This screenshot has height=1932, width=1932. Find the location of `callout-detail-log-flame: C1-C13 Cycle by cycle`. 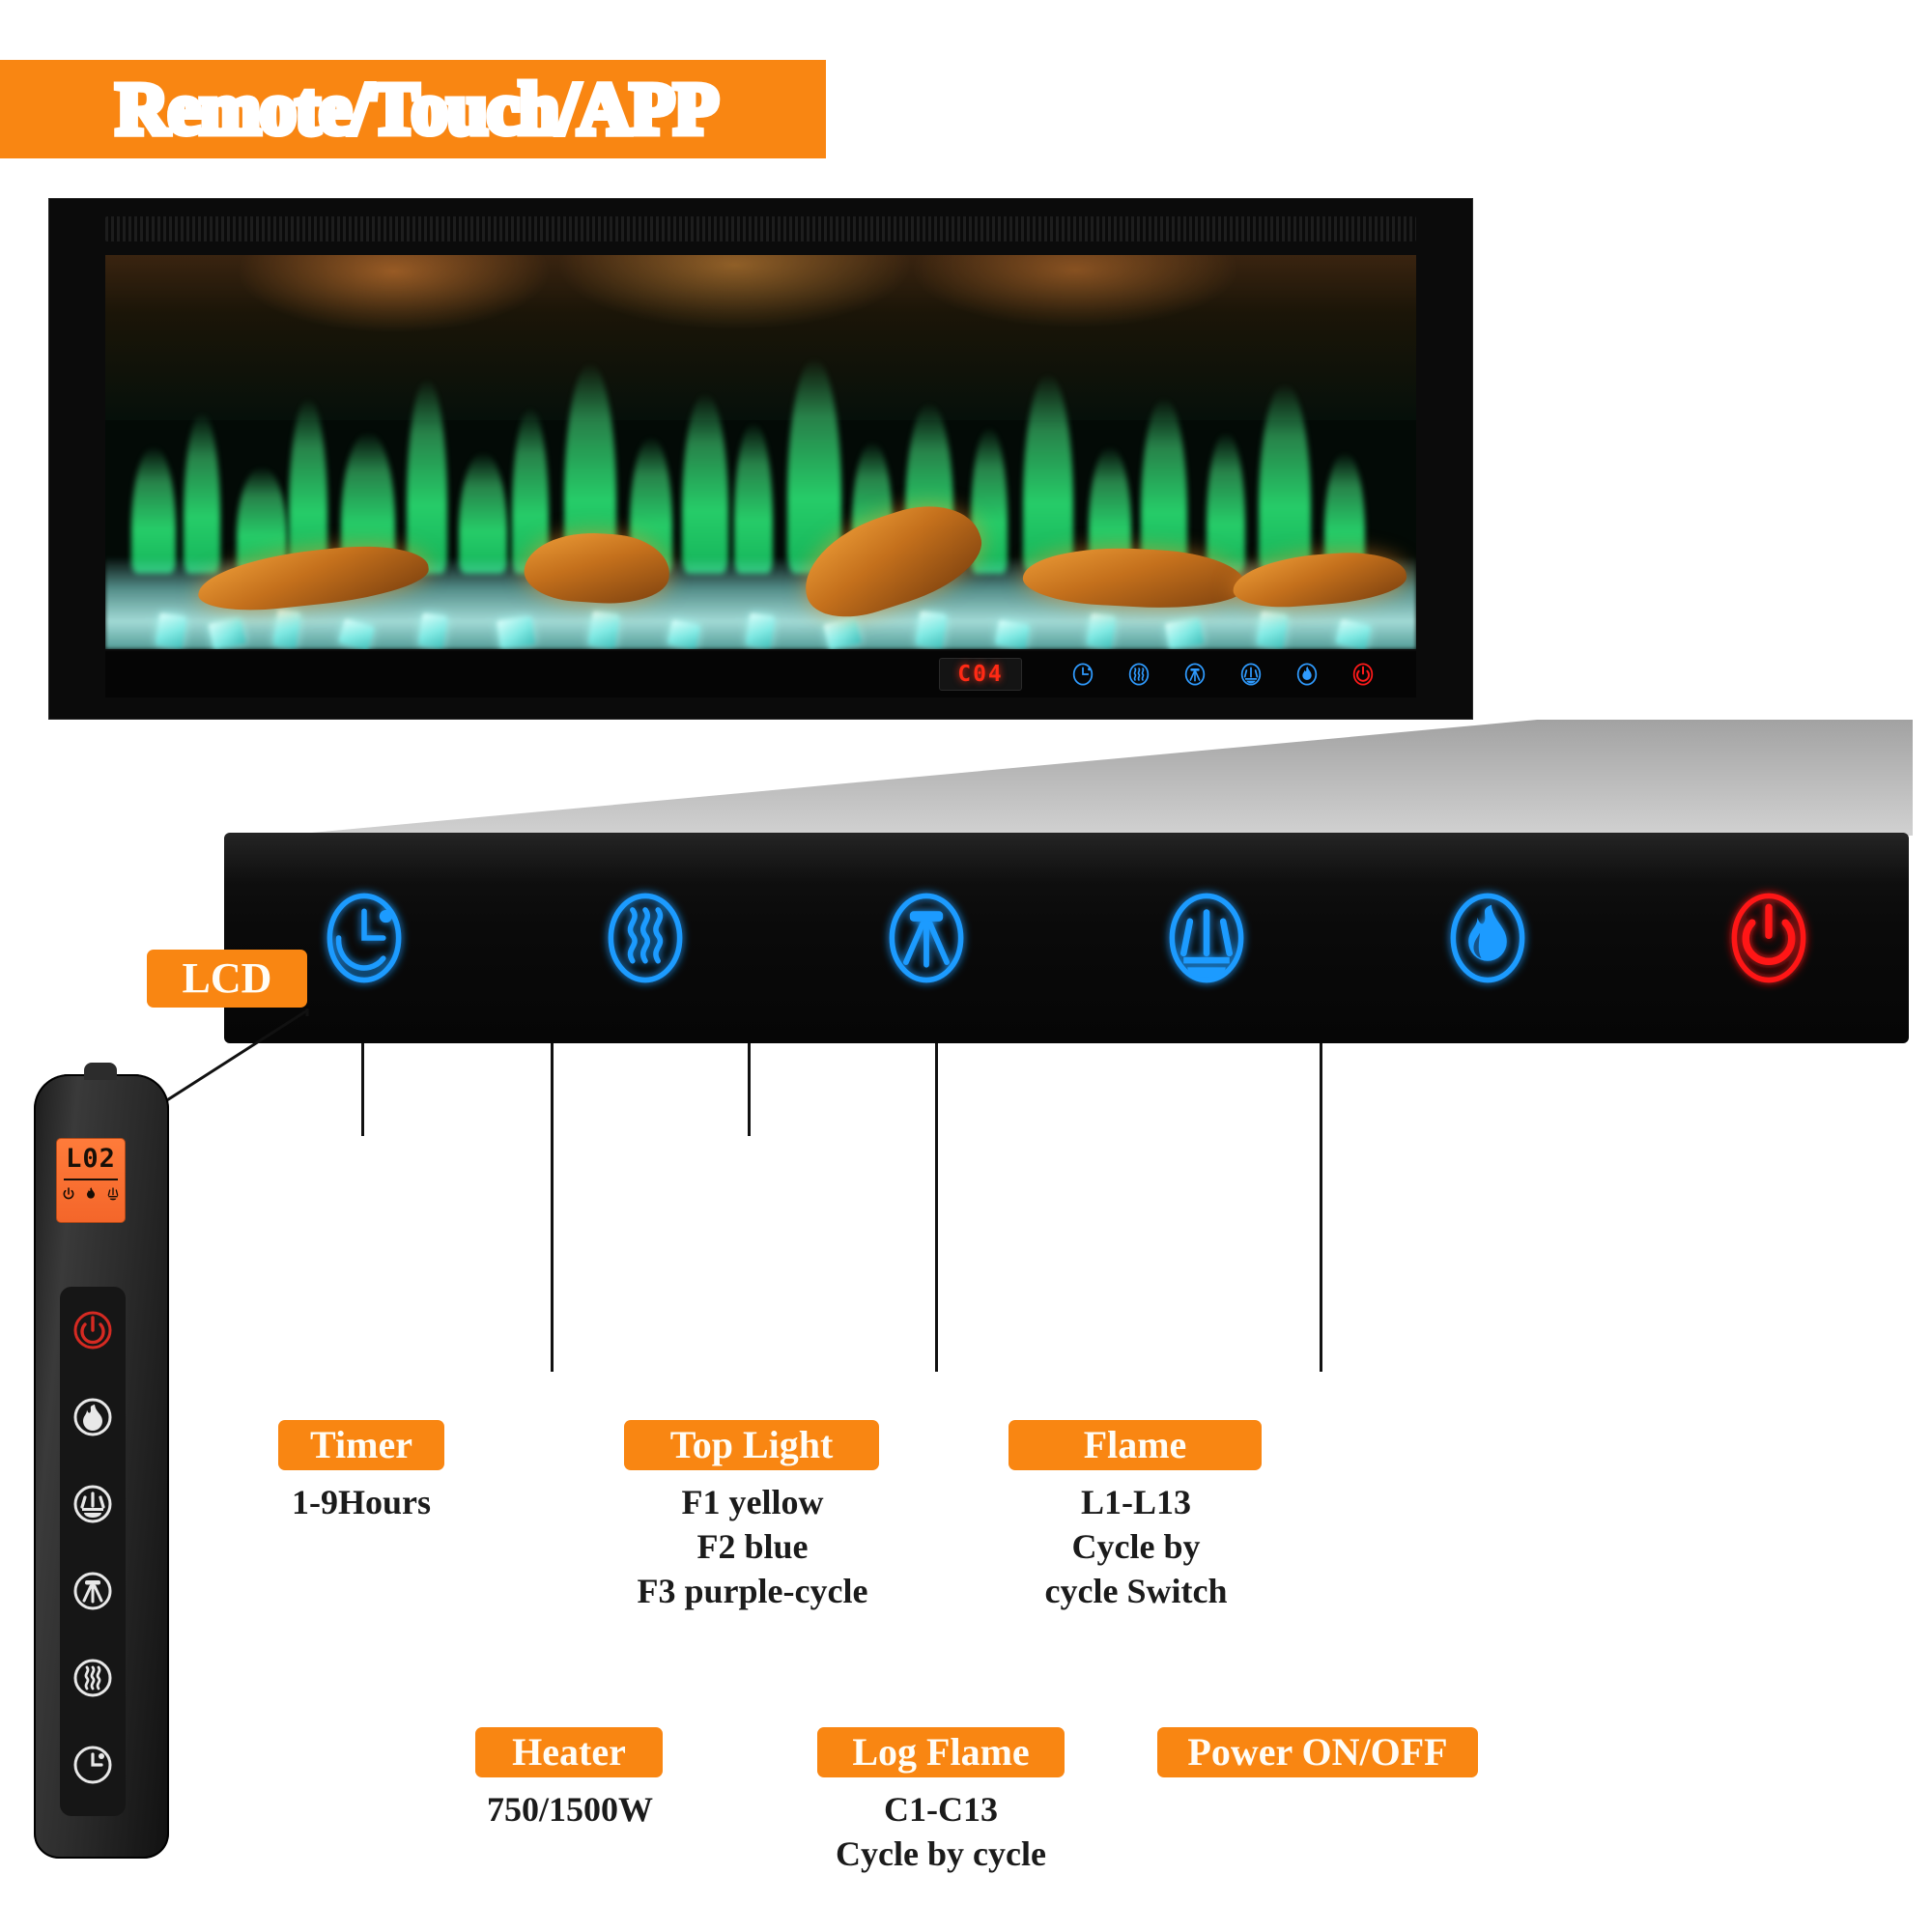

callout-detail-log-flame: C1-C13 Cycle by cycle is located at coordinates (941, 1832).